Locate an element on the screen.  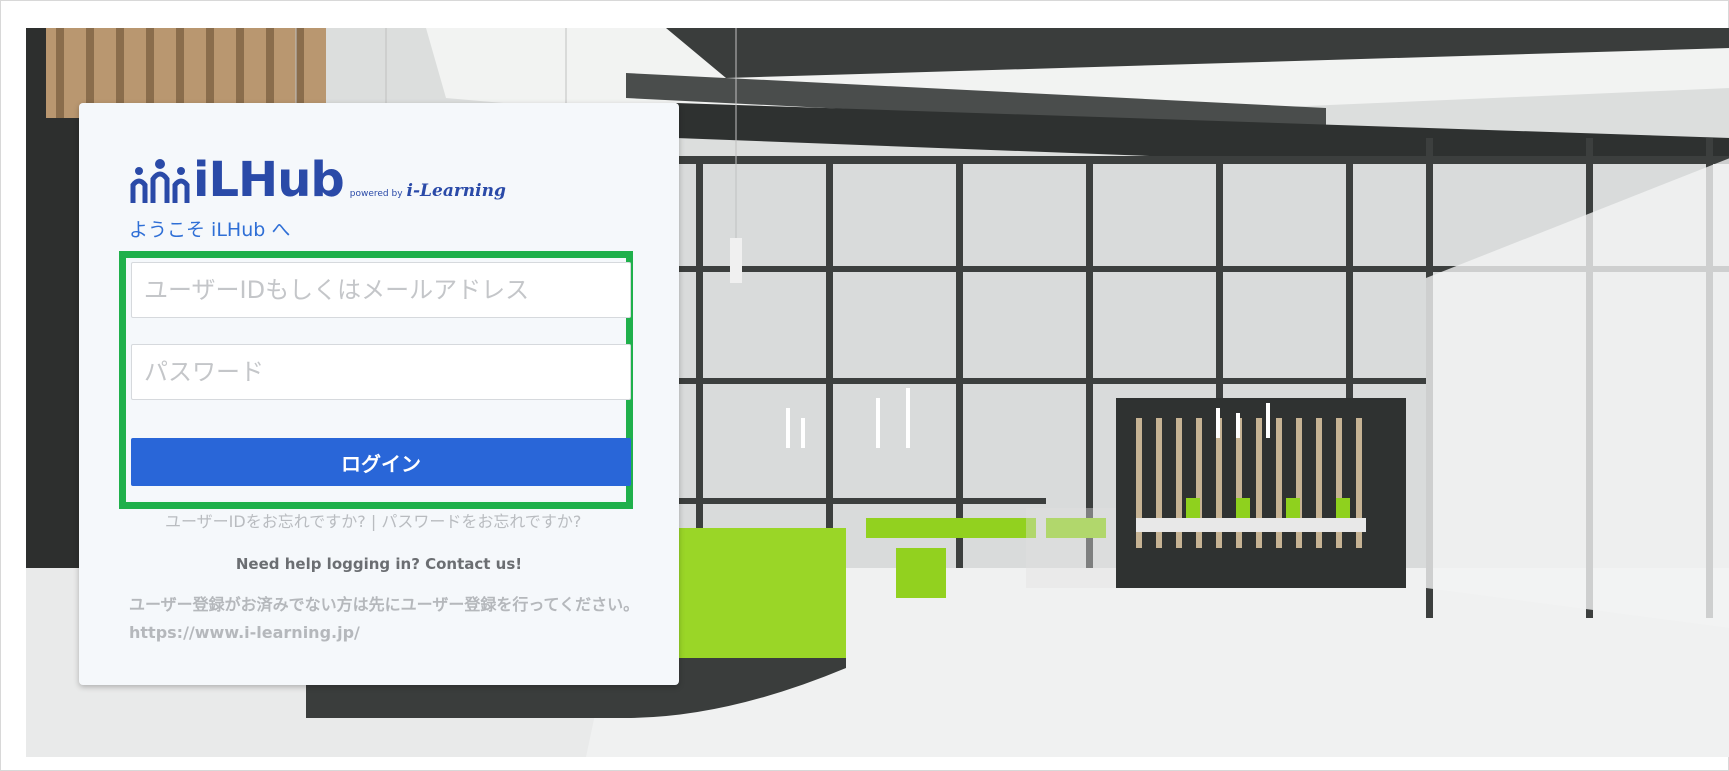
forgot-id-link: ユーザーIDをお忘れですか? is located at coordinates (265, 521).